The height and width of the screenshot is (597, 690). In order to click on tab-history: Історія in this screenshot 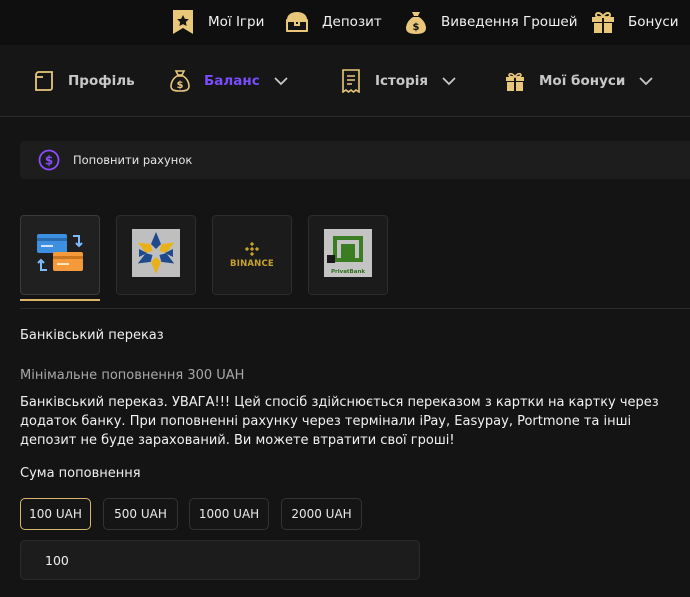, I will do `click(397, 81)`.